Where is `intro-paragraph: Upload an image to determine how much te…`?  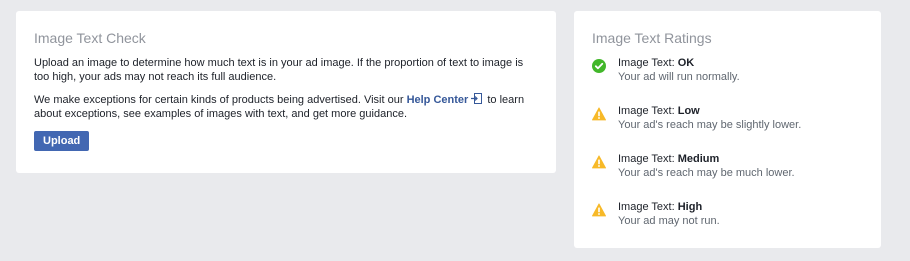
intro-paragraph: Upload an image to determine how much te… is located at coordinates (279, 70).